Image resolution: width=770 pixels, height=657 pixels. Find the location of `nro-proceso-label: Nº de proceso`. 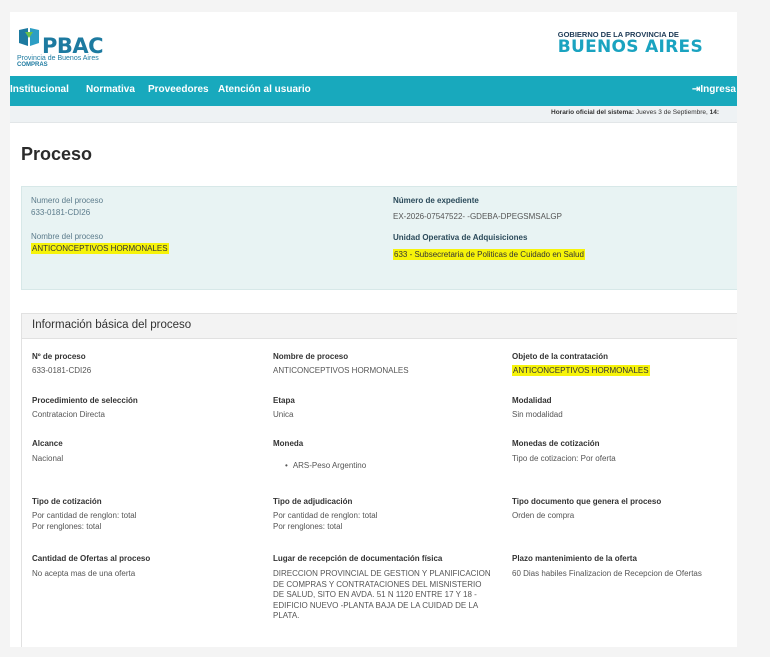

nro-proceso-label: Nº de proceso is located at coordinates (59, 356).